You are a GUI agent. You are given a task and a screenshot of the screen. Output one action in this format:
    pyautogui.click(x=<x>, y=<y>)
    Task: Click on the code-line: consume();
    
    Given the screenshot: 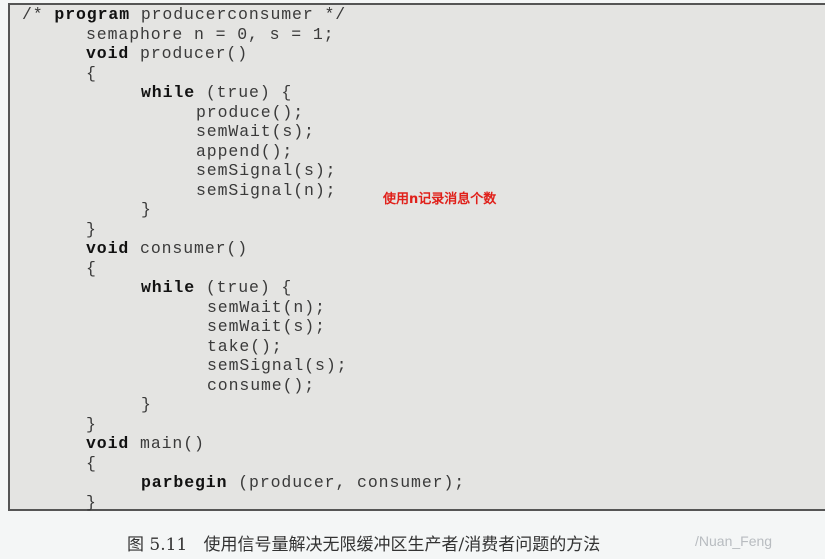 What is the action you would take?
    pyautogui.click(x=261, y=385)
    